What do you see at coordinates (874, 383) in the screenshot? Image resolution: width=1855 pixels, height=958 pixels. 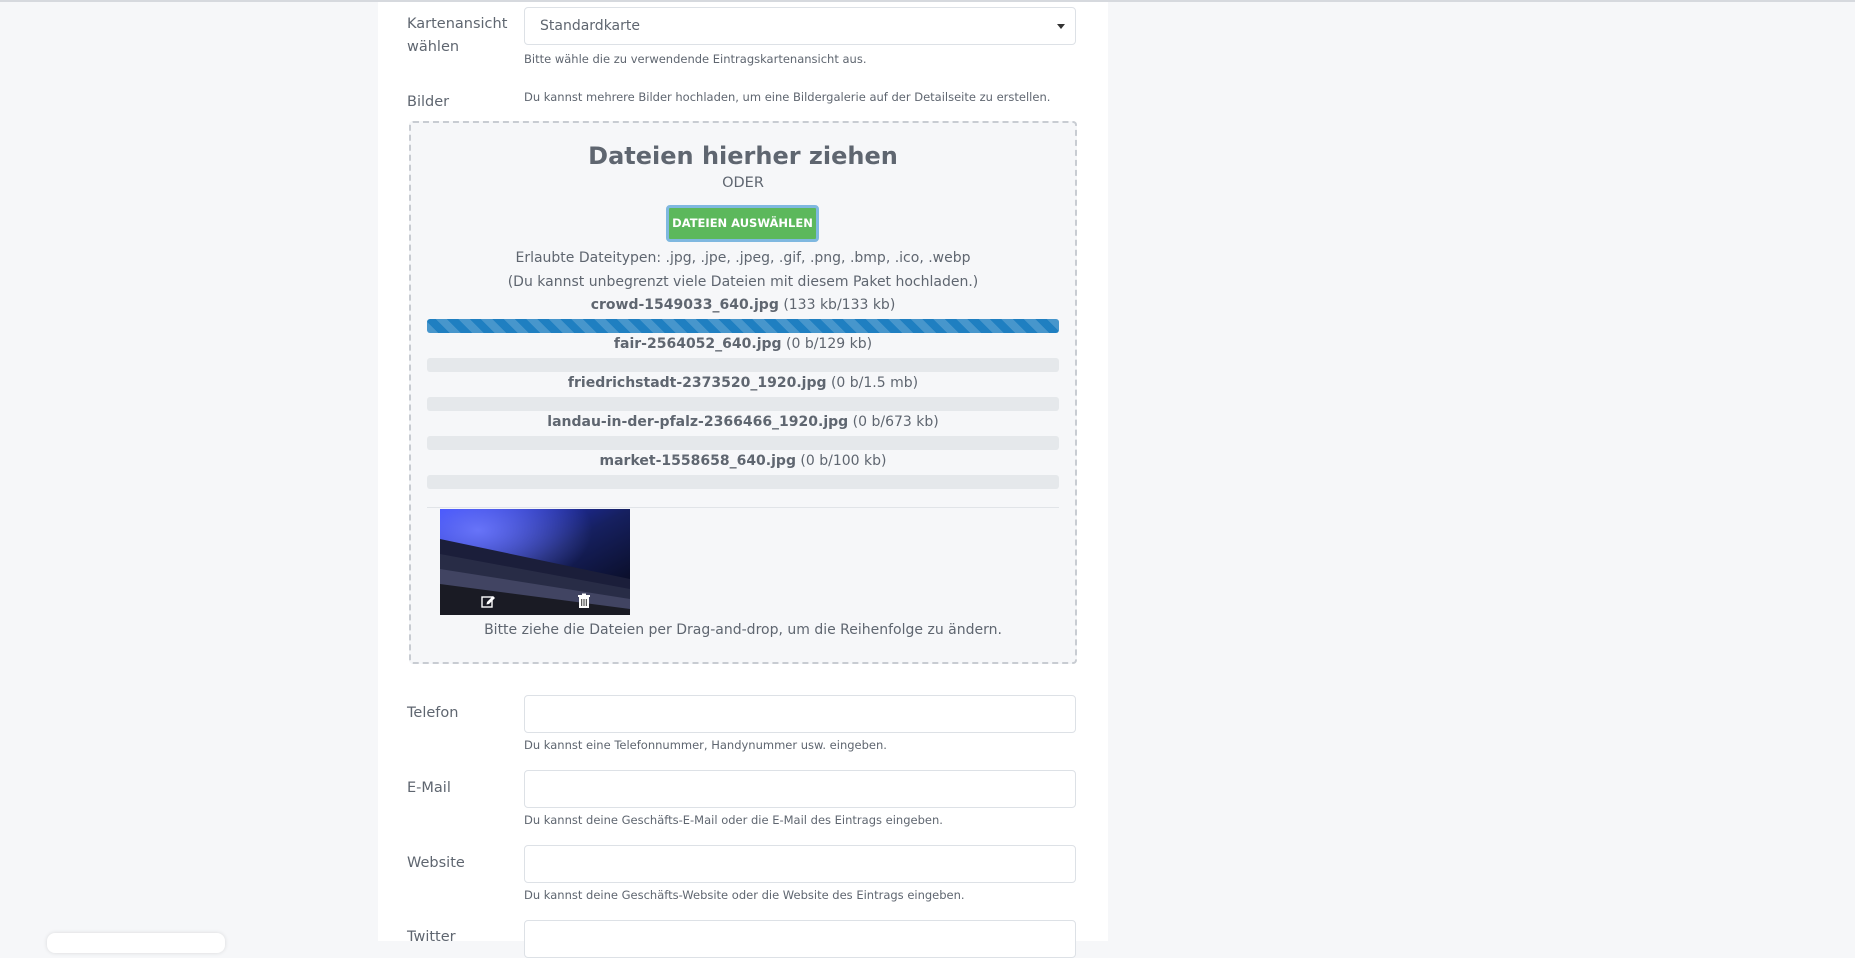 I see `file-size-text: (0 b/1.5 mb)` at bounding box center [874, 383].